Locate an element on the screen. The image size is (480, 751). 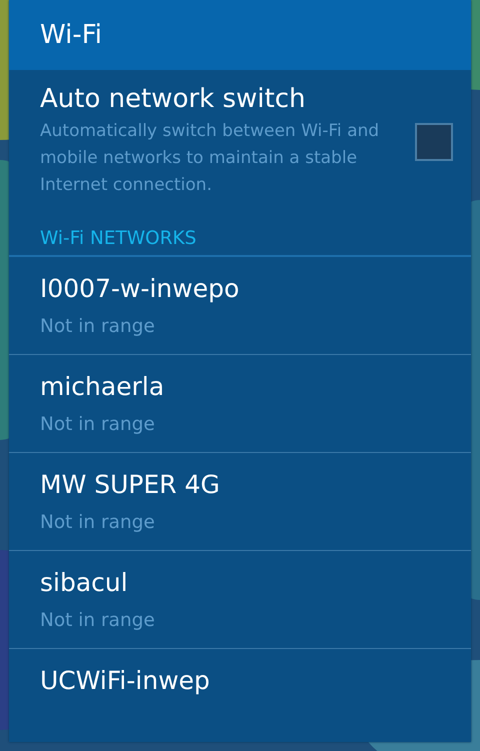
network-name: MW SUPER 4G is located at coordinates (240, 485).